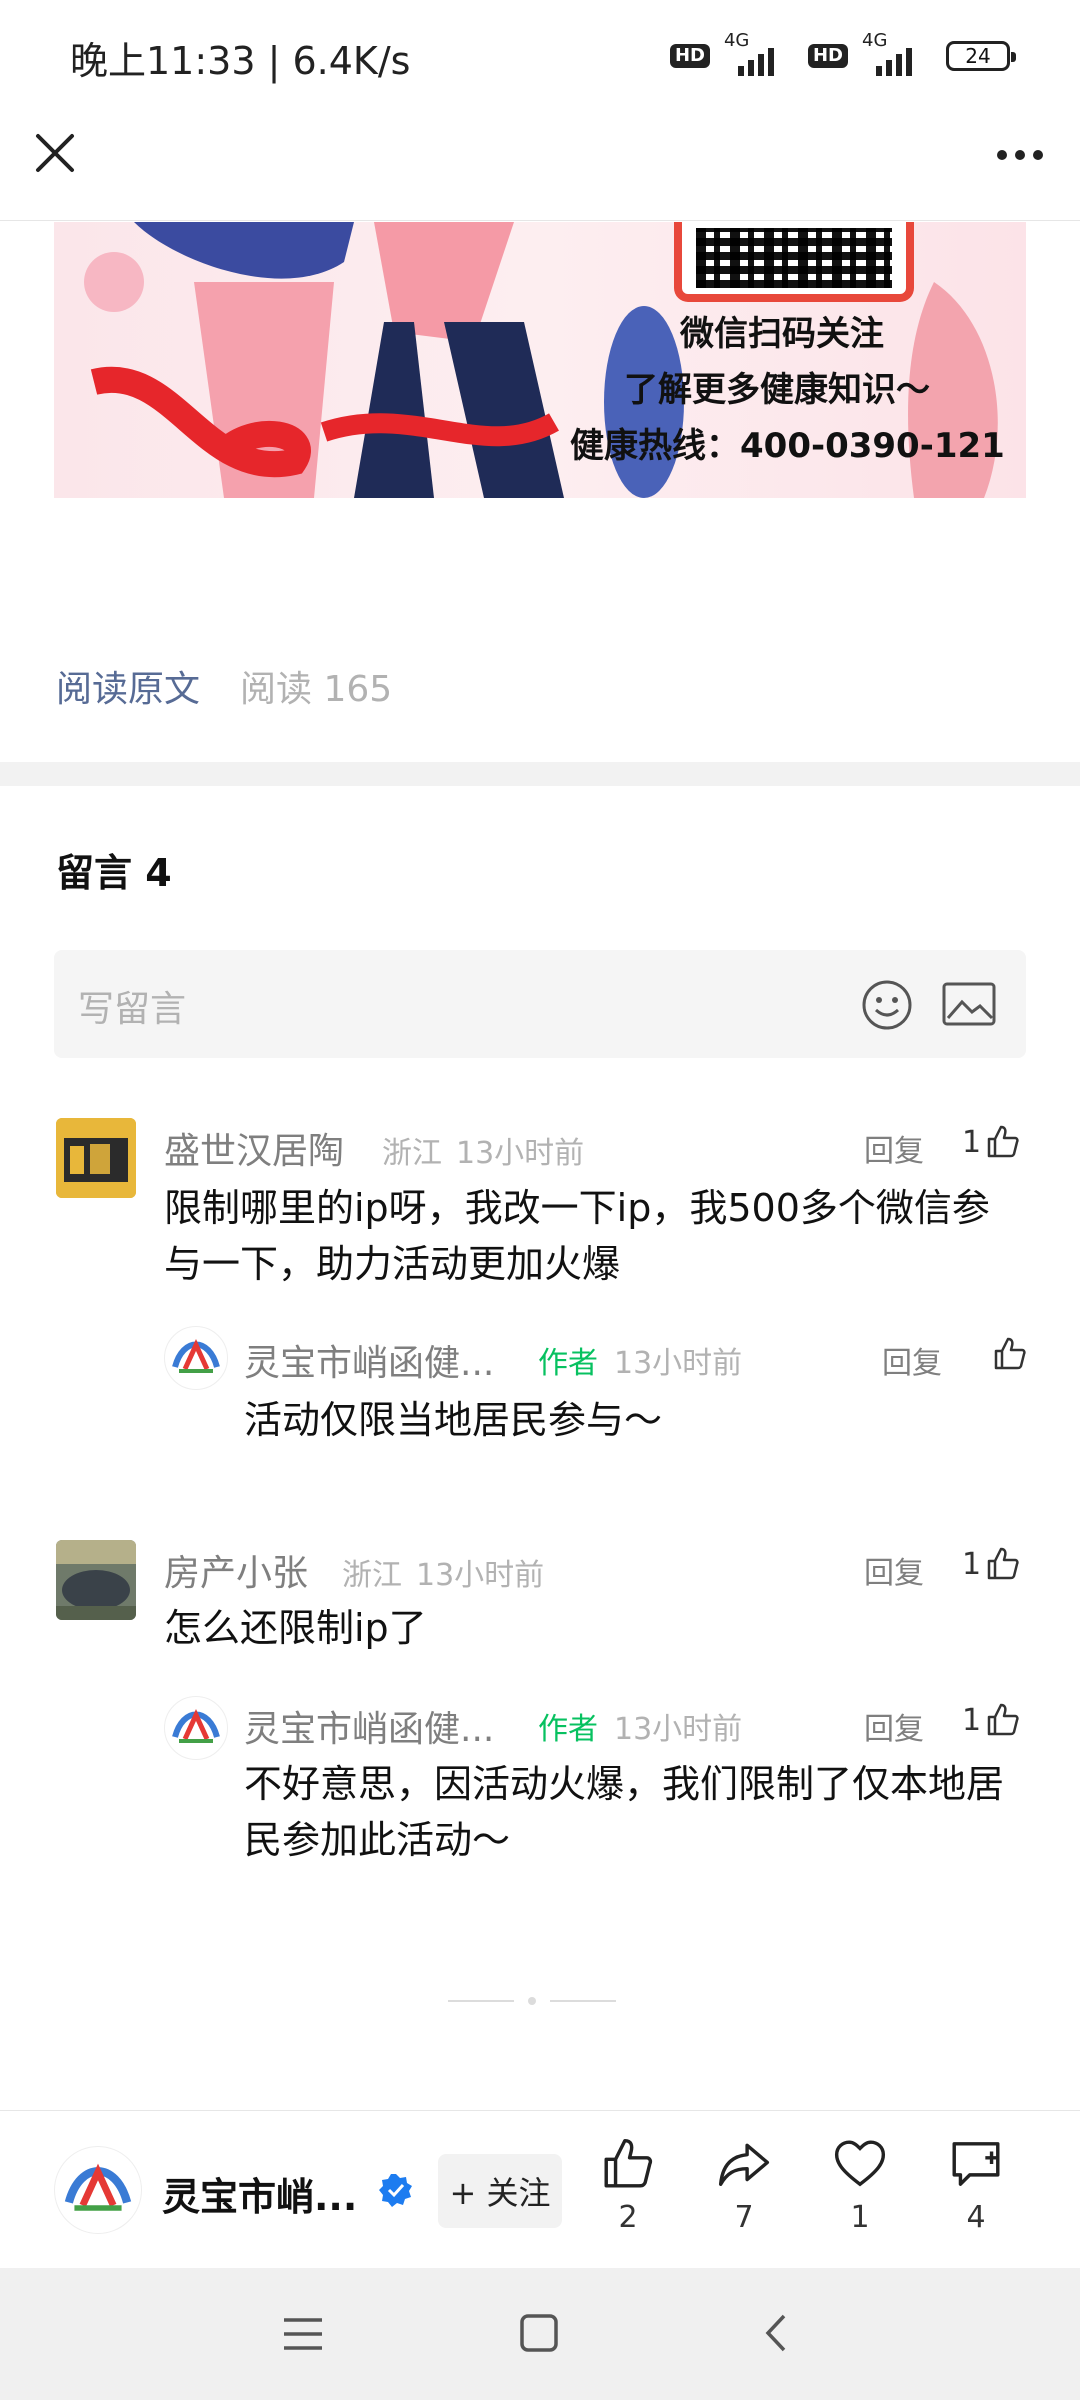 The width and height of the screenshot is (1080, 2400). What do you see at coordinates (254, 1148) in the screenshot?
I see `comment-author: 盛世汉居陶` at bounding box center [254, 1148].